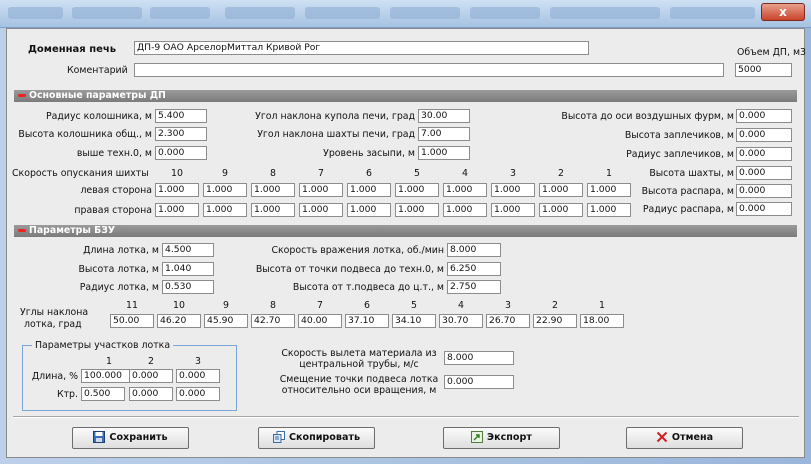  I want to click on copy-icon, so click(278, 437).